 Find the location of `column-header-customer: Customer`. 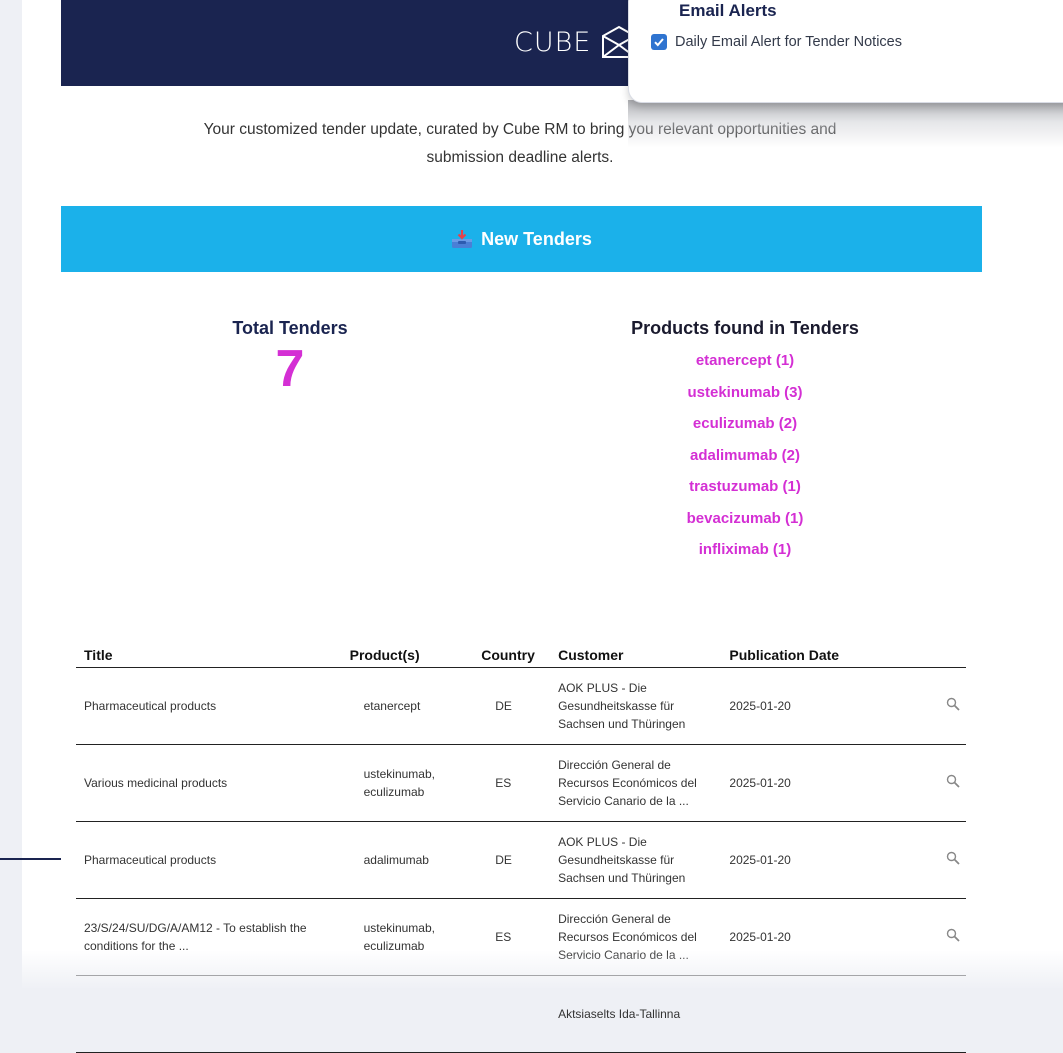

column-header-customer: Customer is located at coordinates (638, 655).